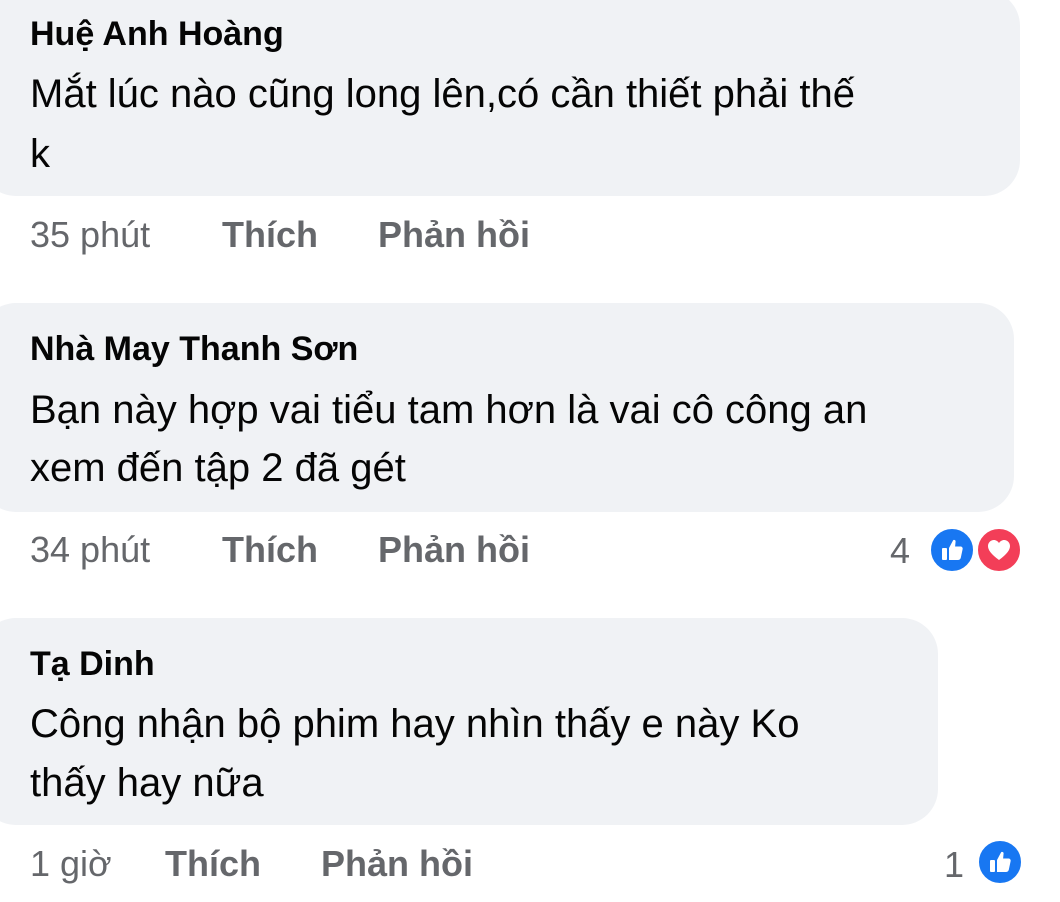 The width and height of the screenshot is (1060, 902). I want to click on comment-text-line: Công nhận bộ phim hay nhìn thấy e này Ko, so click(415, 724).